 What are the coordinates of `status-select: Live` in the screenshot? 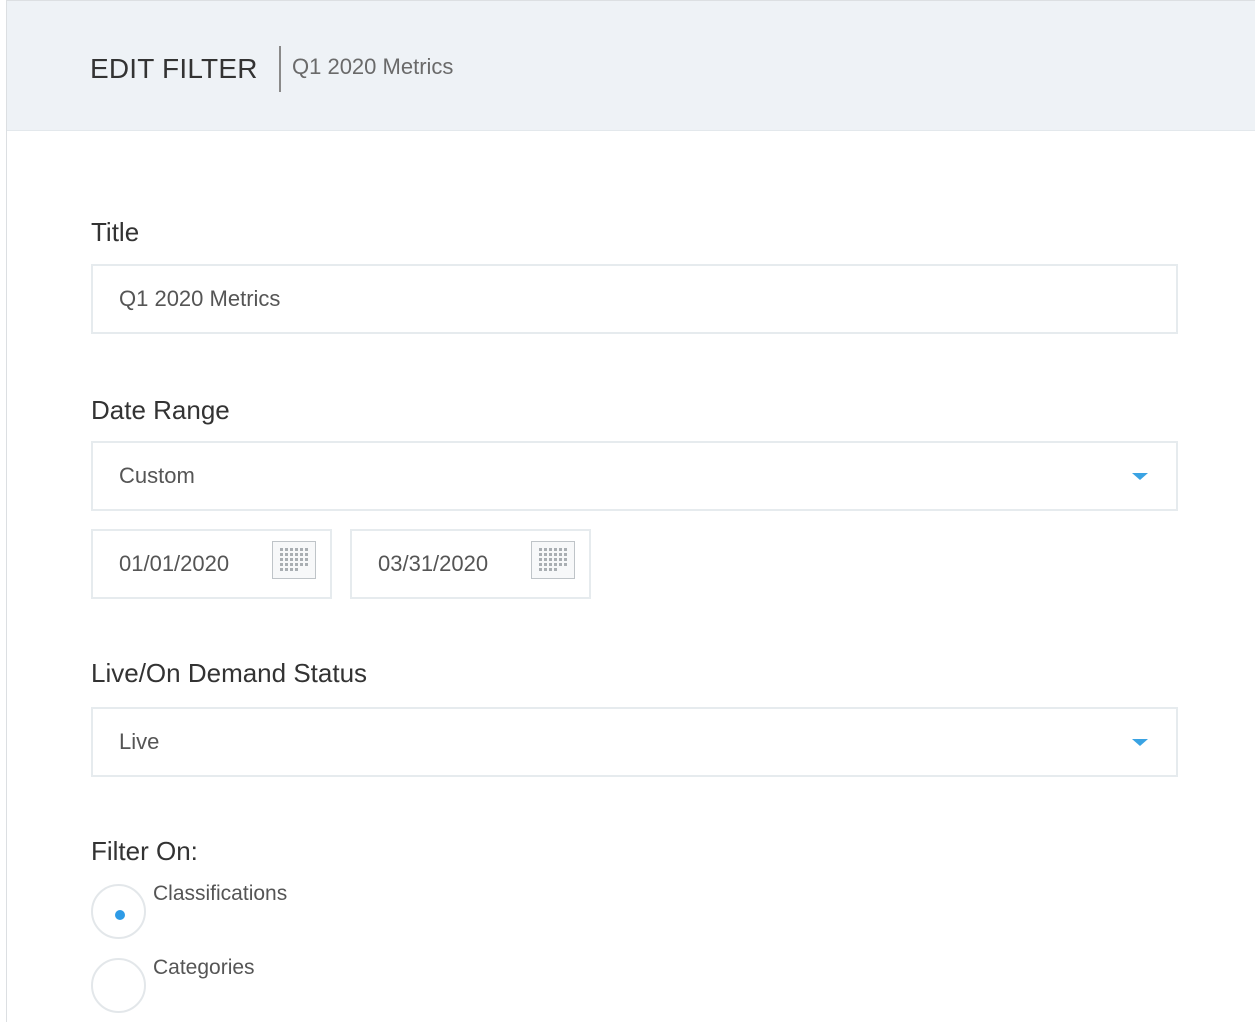 It's located at (634, 742).